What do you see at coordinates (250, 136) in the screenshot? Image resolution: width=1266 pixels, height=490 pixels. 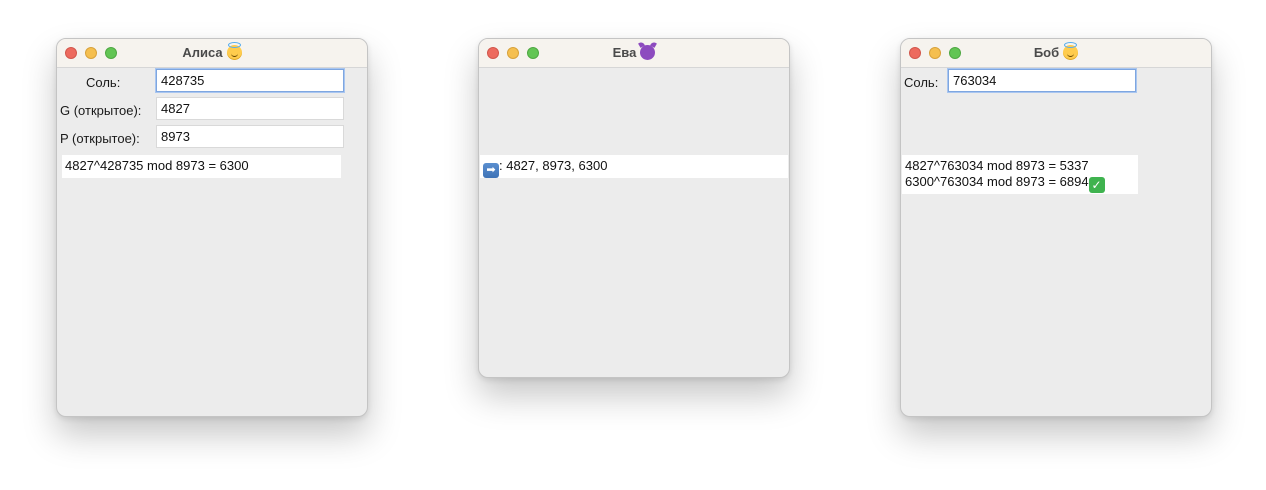 I see `p-public-input` at bounding box center [250, 136].